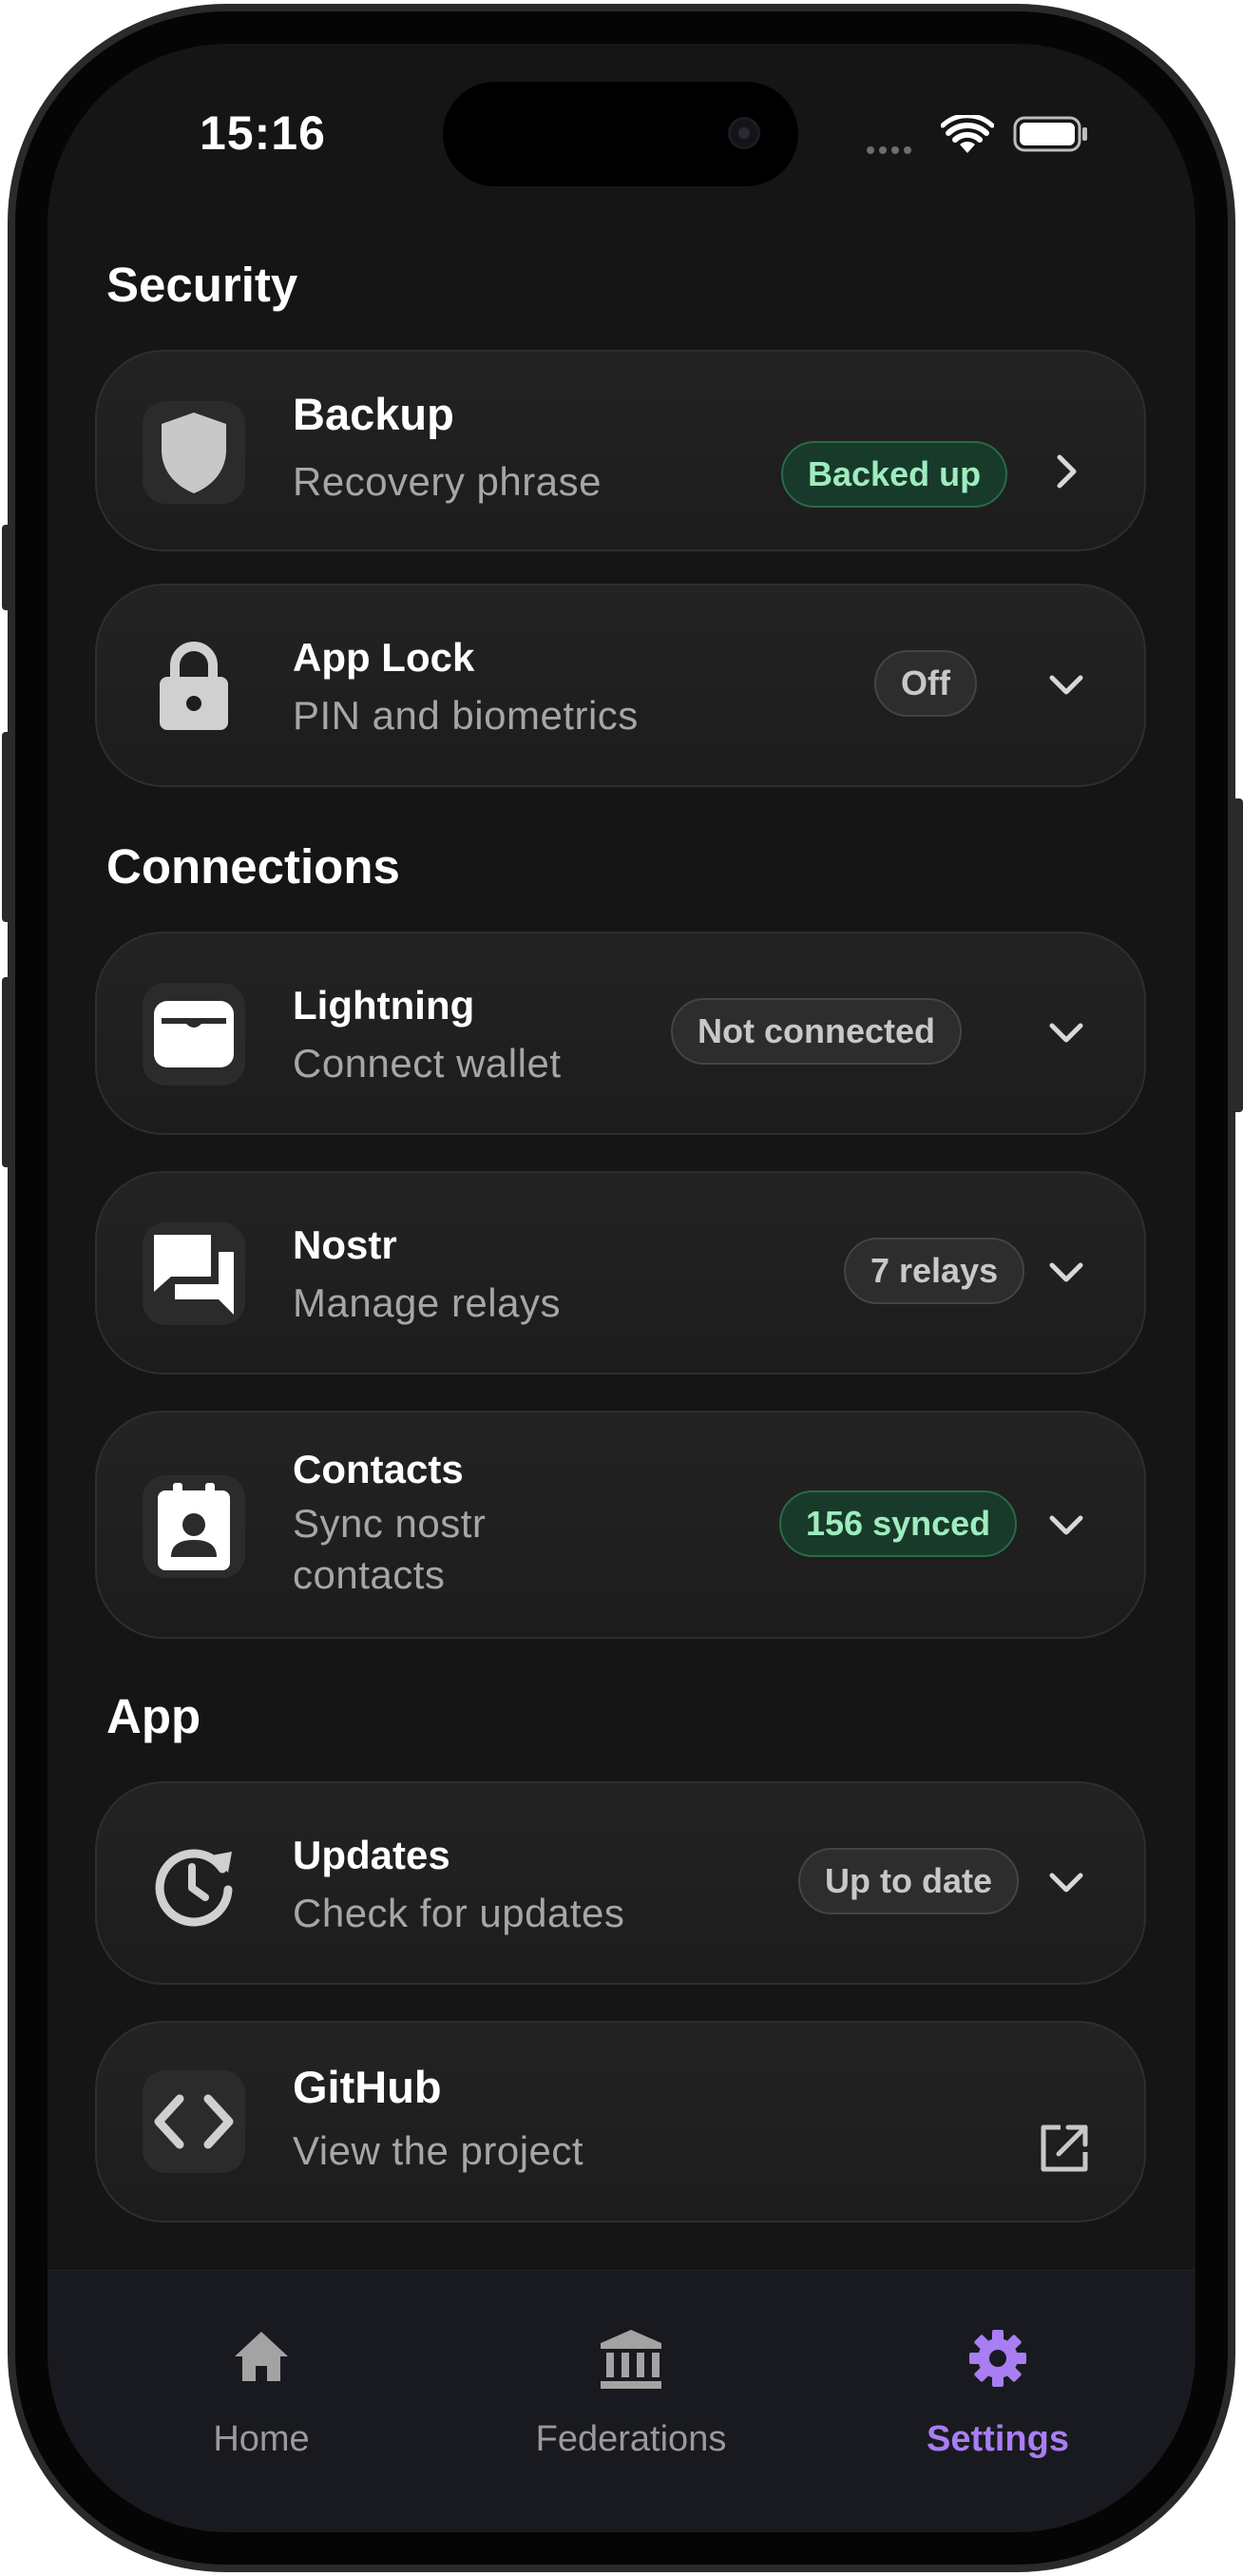 The image size is (1243, 2576). I want to click on lightning-icon-box, so click(194, 1035).